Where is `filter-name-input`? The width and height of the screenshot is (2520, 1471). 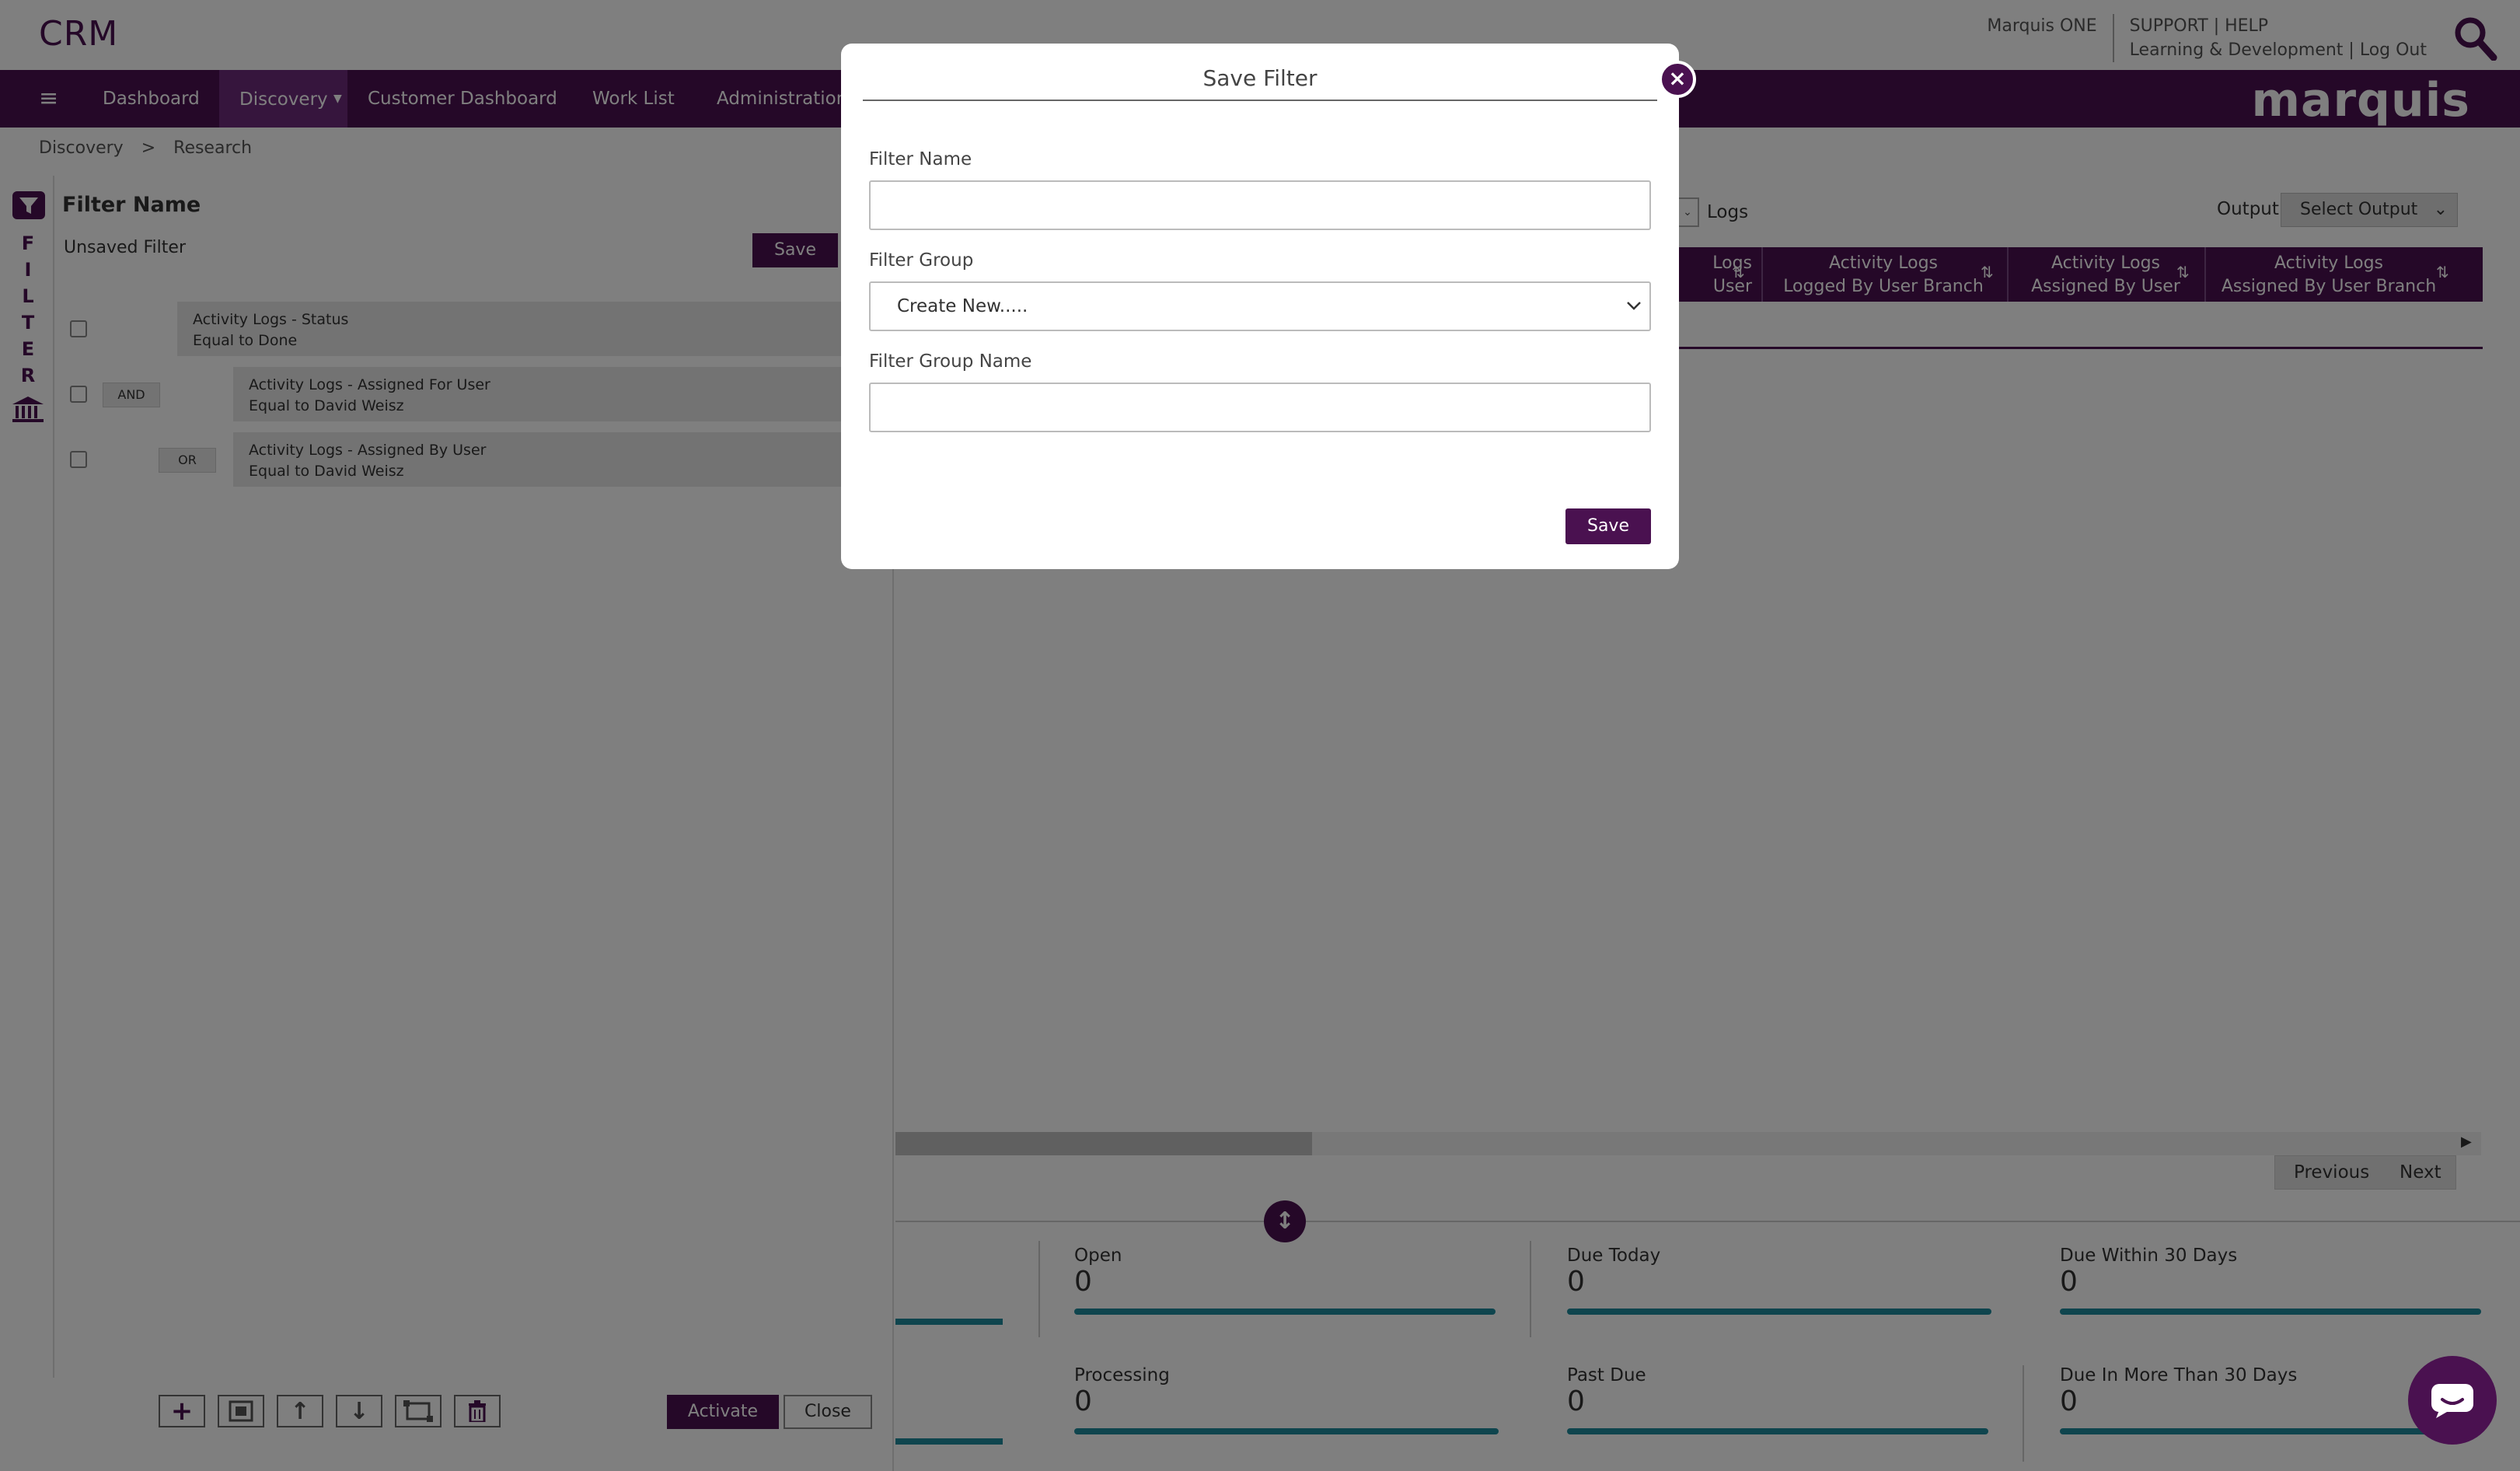 filter-name-input is located at coordinates (1260, 205).